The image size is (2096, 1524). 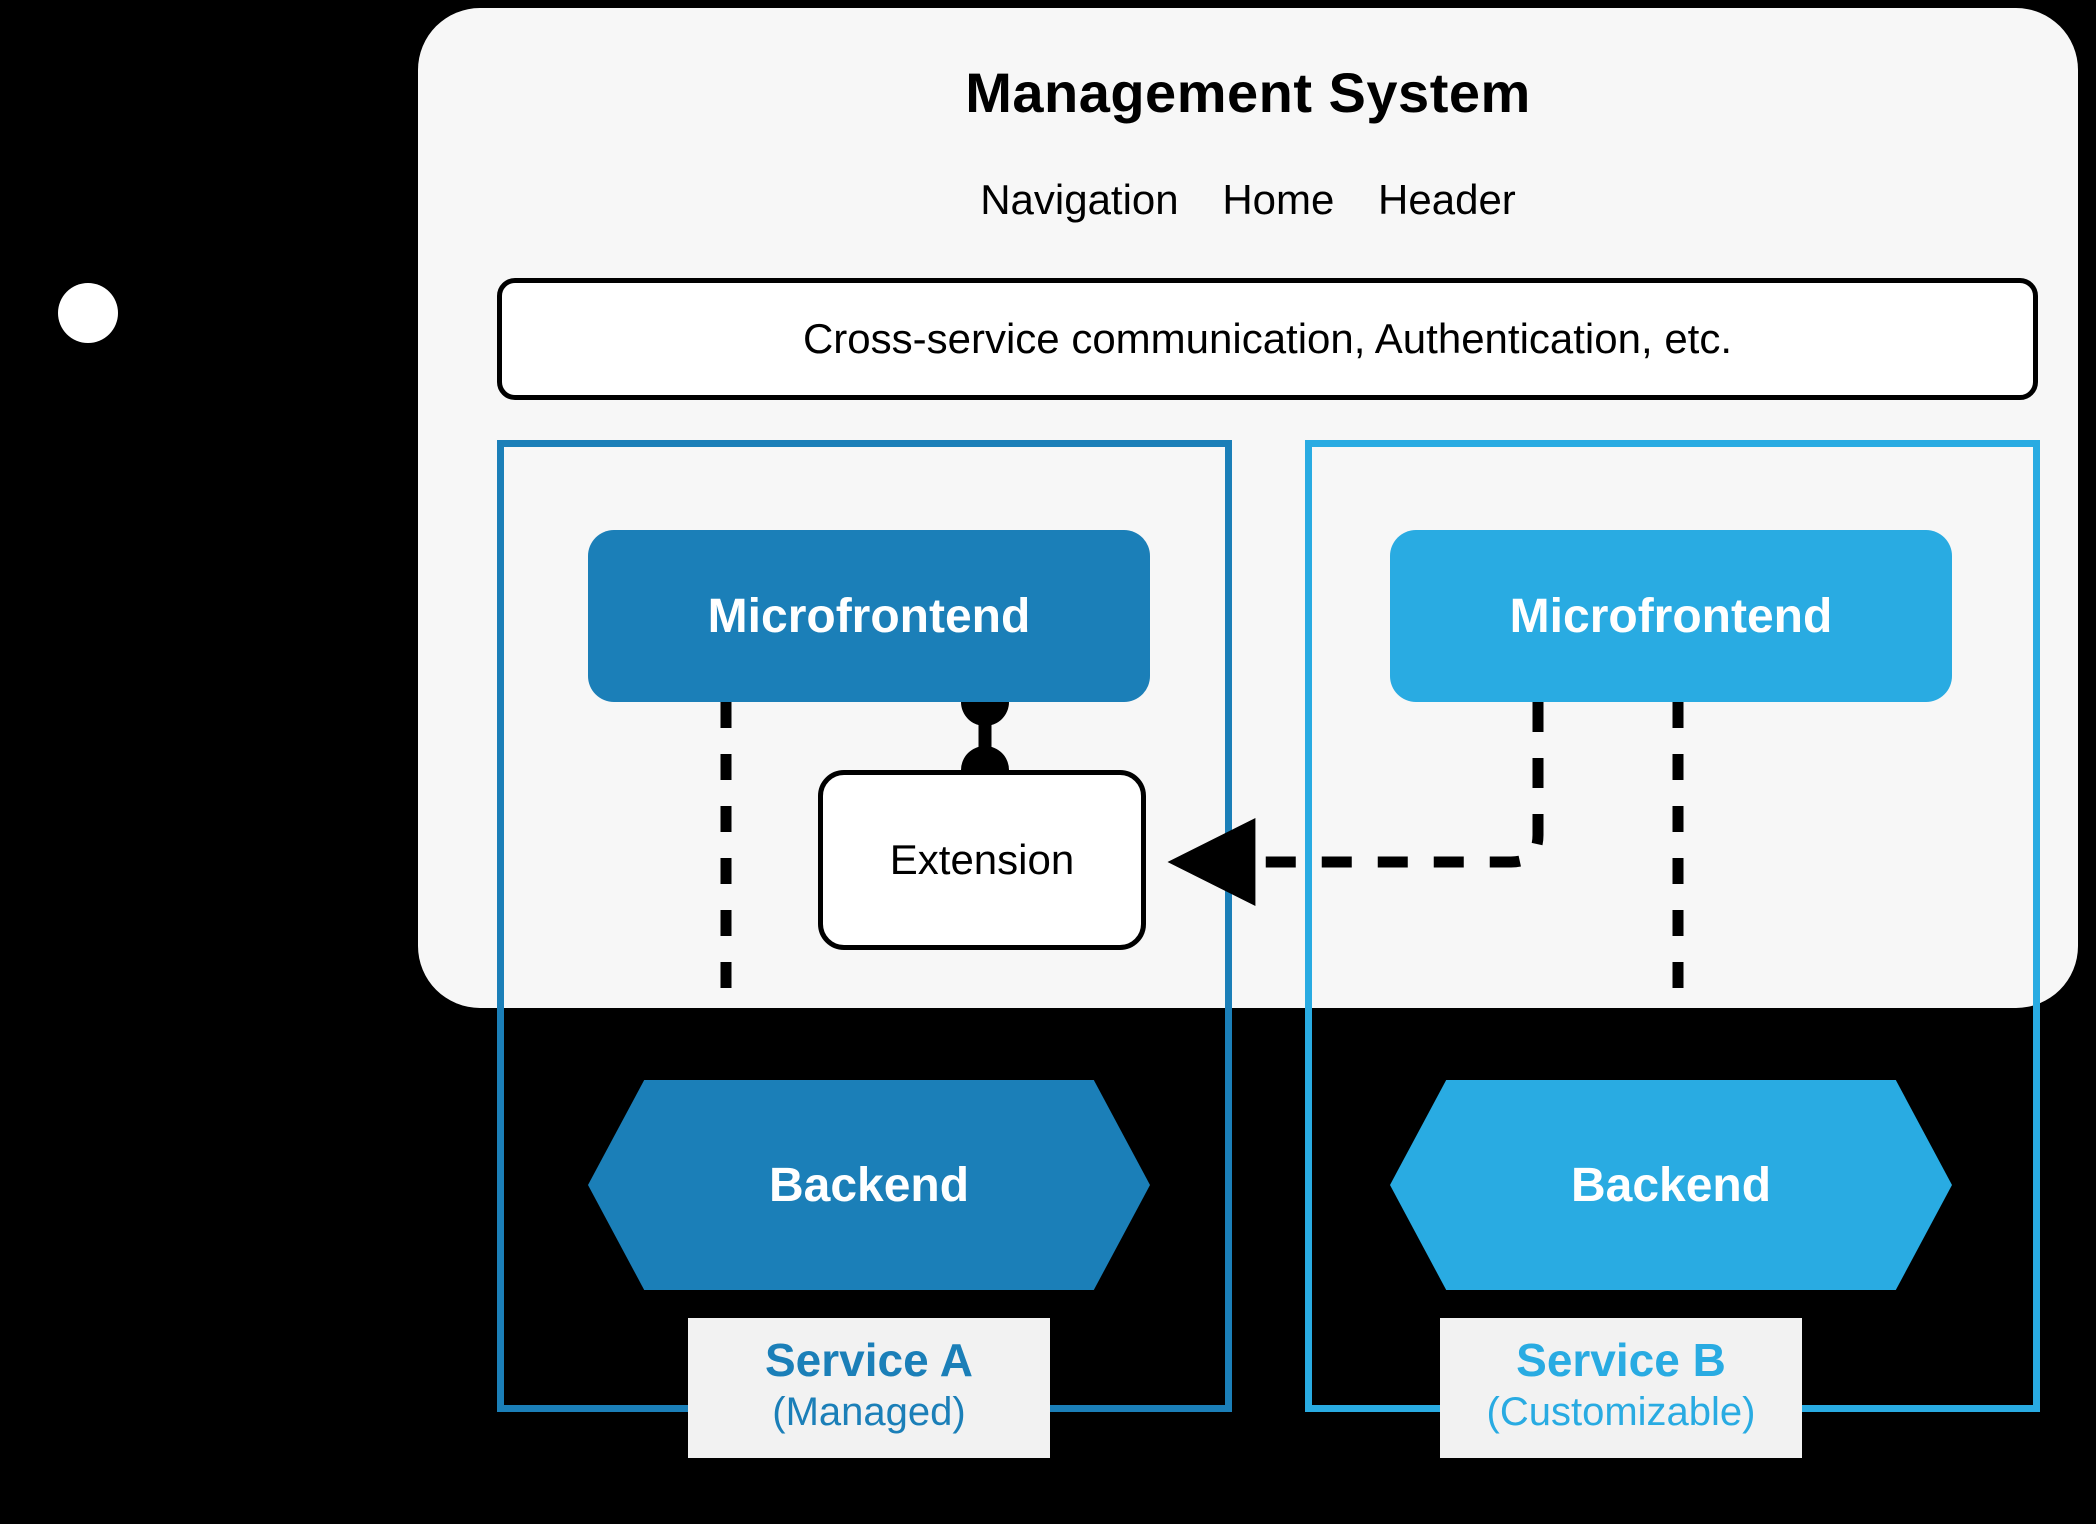 I want to click on service-b-name: Service B, so click(x=1621, y=1360).